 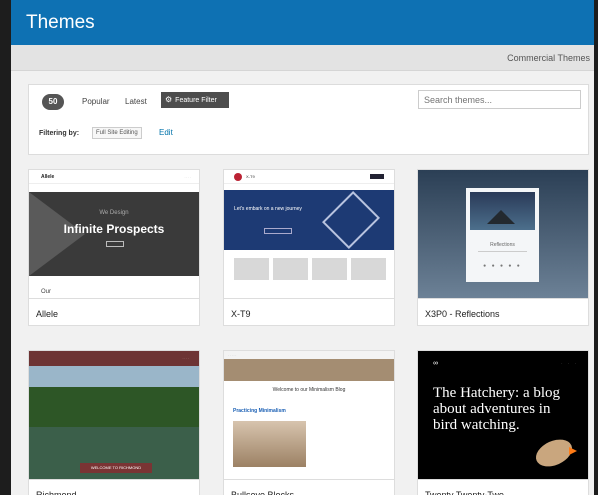 What do you see at coordinates (114, 487) in the screenshot?
I see `theme-name: Richmond` at bounding box center [114, 487].